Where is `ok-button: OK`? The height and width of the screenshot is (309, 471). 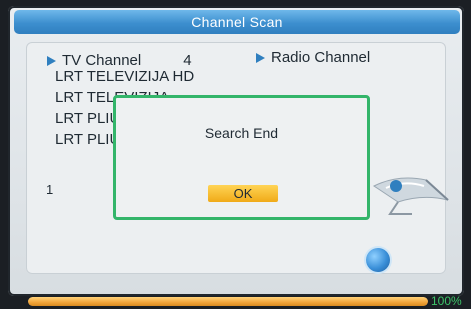
ok-button: OK is located at coordinates (243, 193).